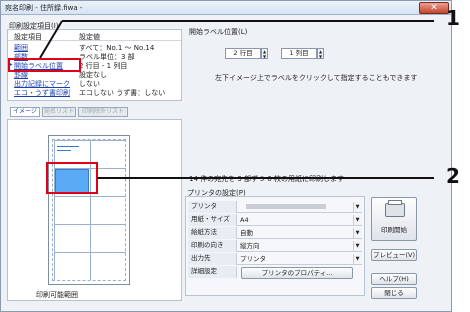 The width and height of the screenshot is (470, 312). Describe the element at coordinates (453, 176) in the screenshot. I see `callout-number-2: 2` at that location.